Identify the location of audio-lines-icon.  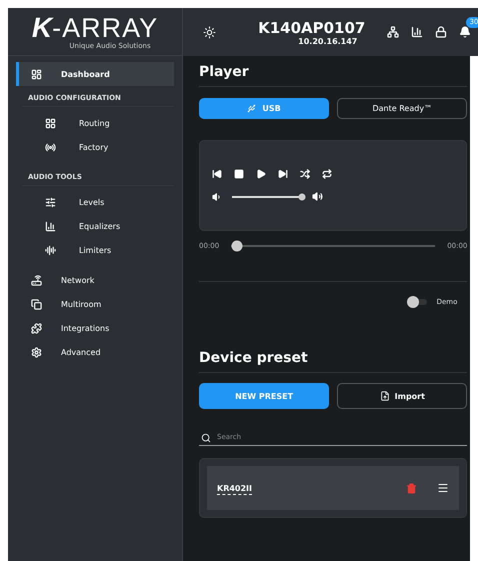
(50, 250).